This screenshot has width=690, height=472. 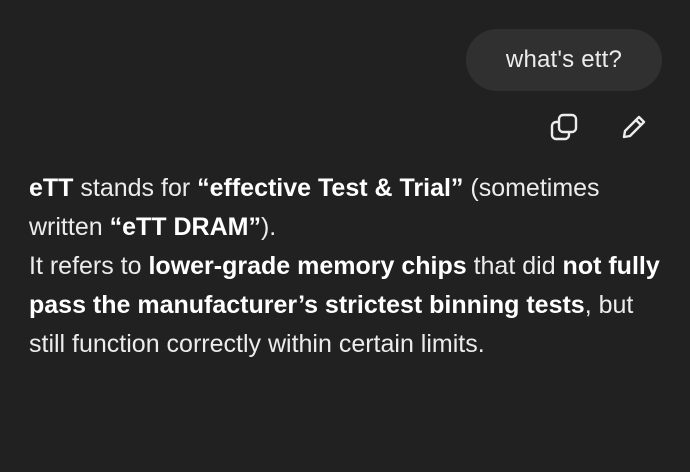 What do you see at coordinates (268, 227) in the screenshot?
I see `answer-text: ).` at bounding box center [268, 227].